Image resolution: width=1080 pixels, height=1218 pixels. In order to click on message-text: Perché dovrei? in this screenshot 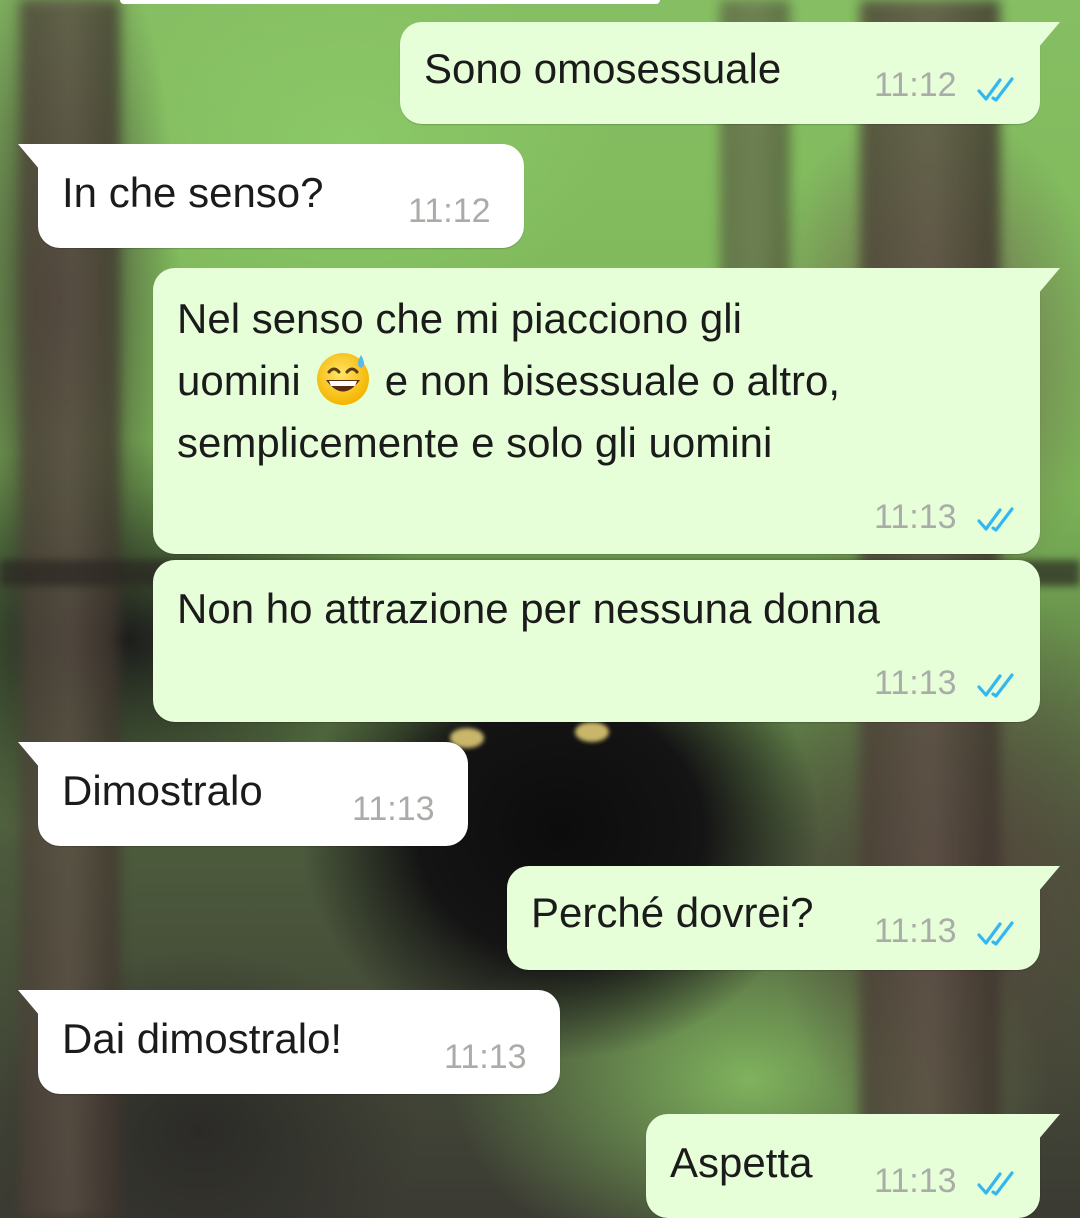, I will do `click(672, 912)`.